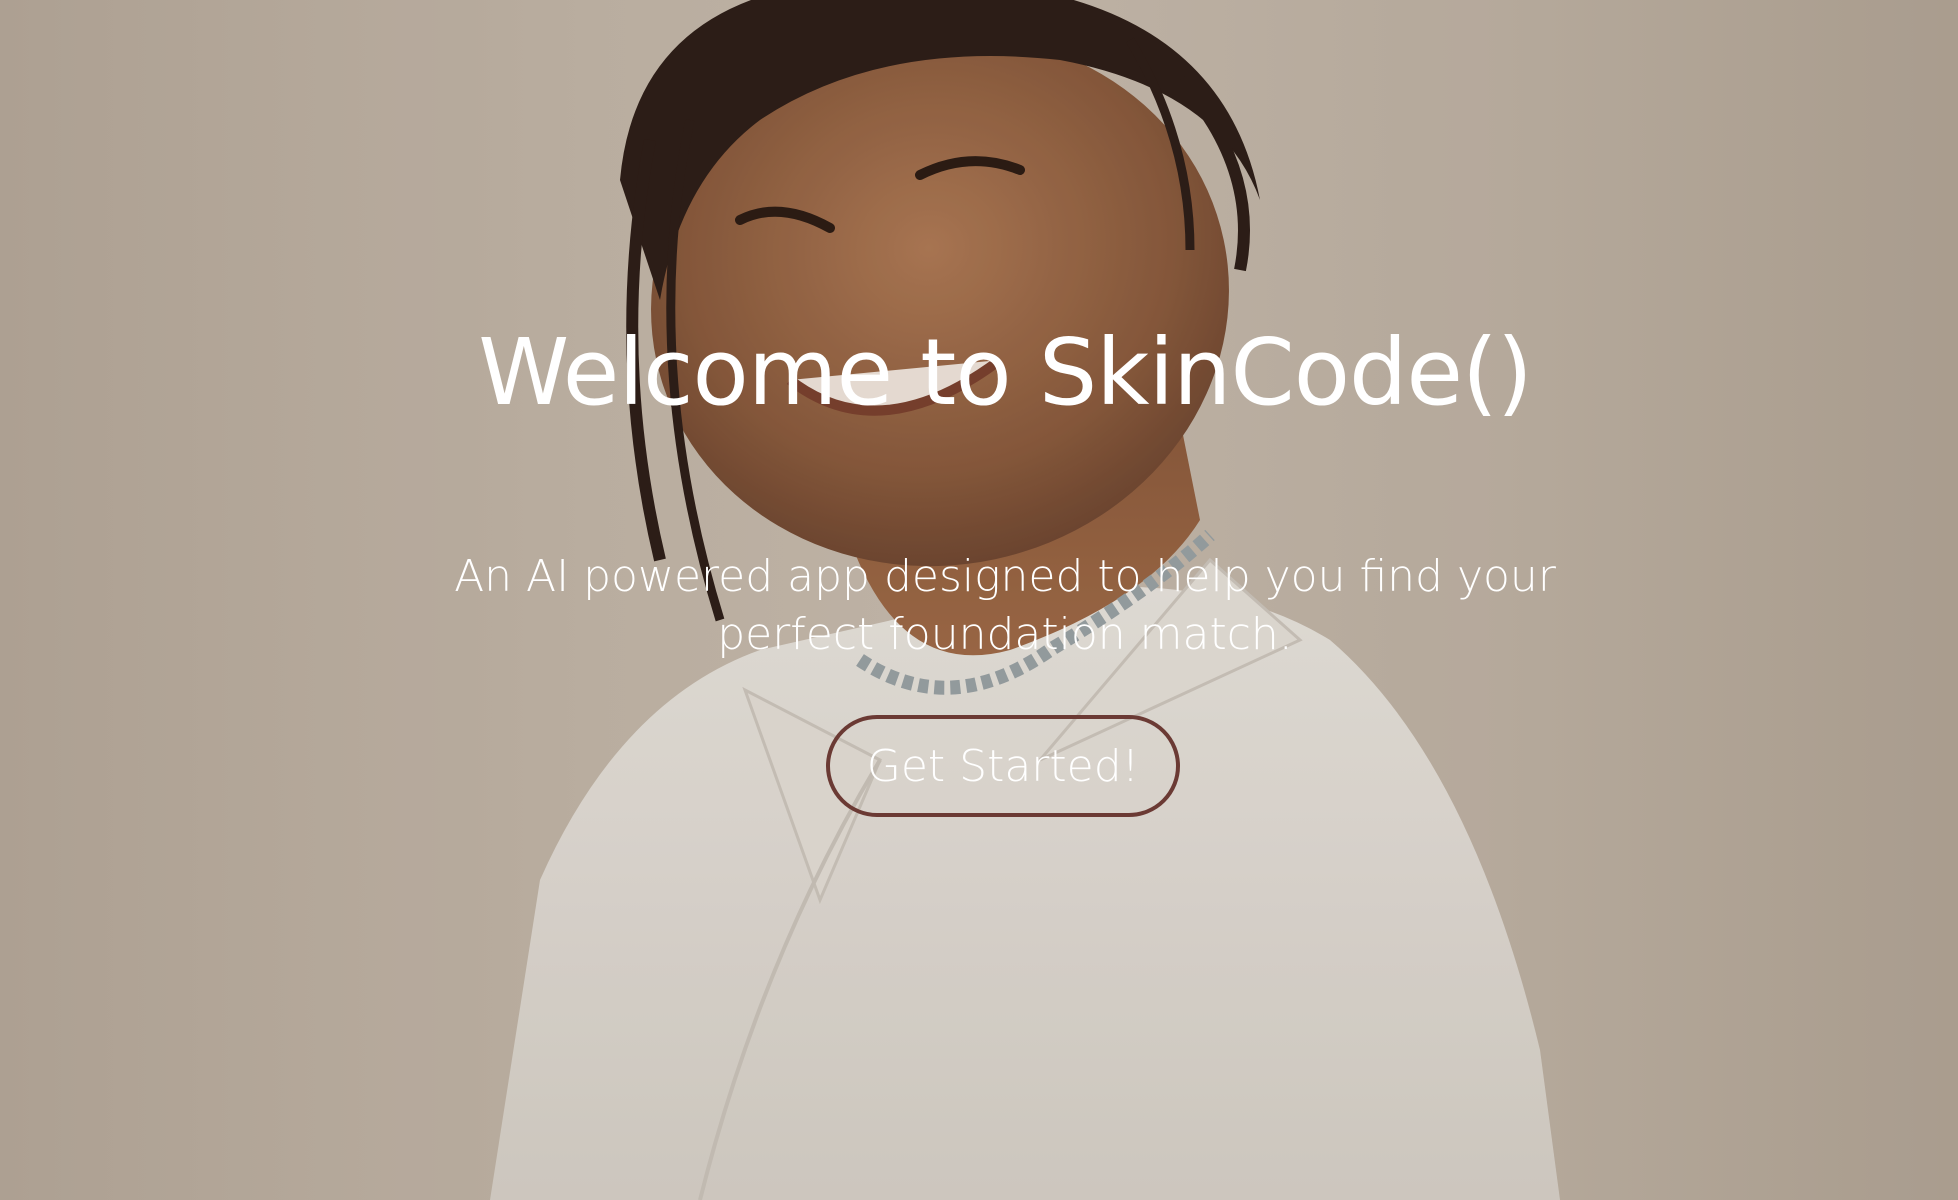  Describe the element at coordinates (1003, 766) in the screenshot. I see `get-started-button: Get Started!` at that location.